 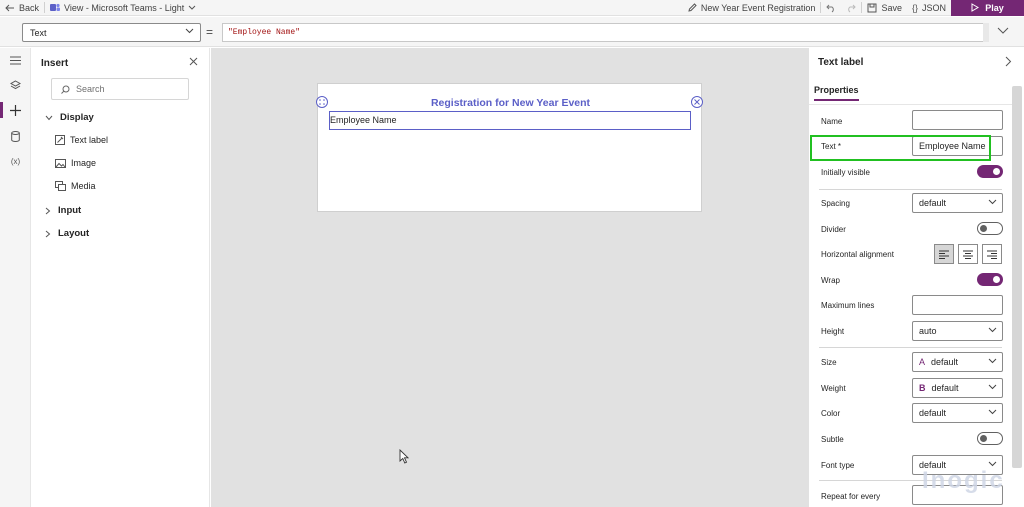 What do you see at coordinates (957, 203) in the screenshot?
I see `spacing-dropdown: default` at bounding box center [957, 203].